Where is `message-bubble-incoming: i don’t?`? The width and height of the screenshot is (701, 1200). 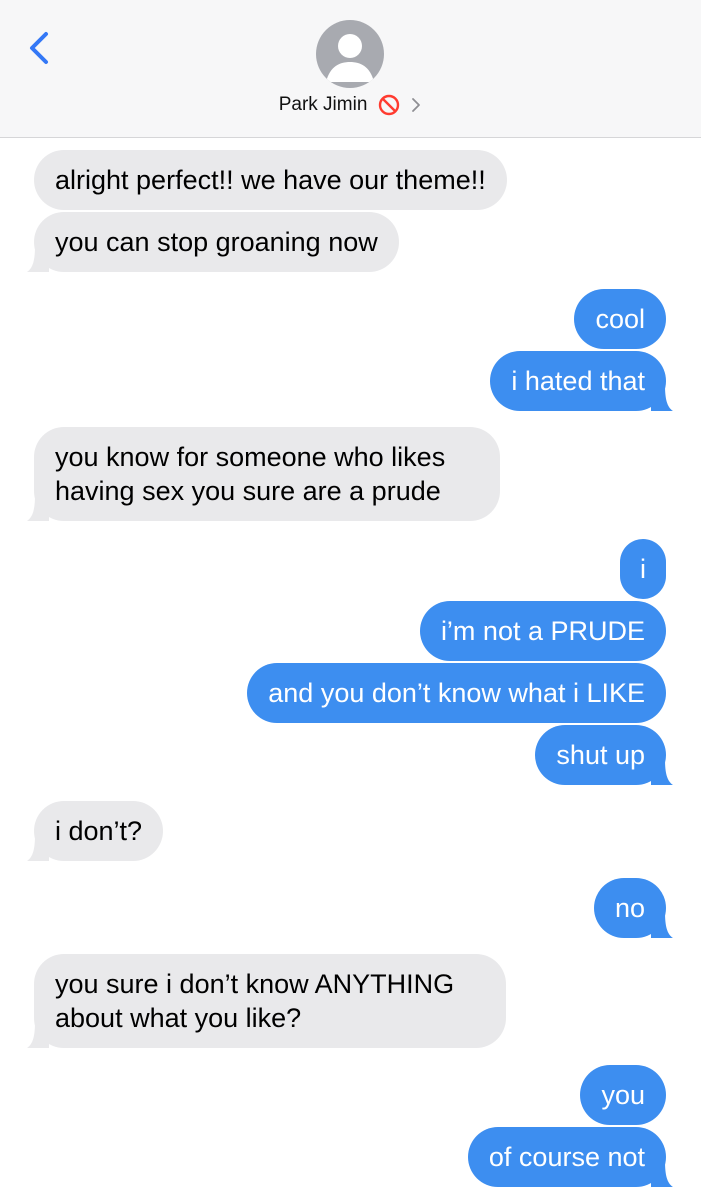 message-bubble-incoming: i don’t? is located at coordinates (95, 831).